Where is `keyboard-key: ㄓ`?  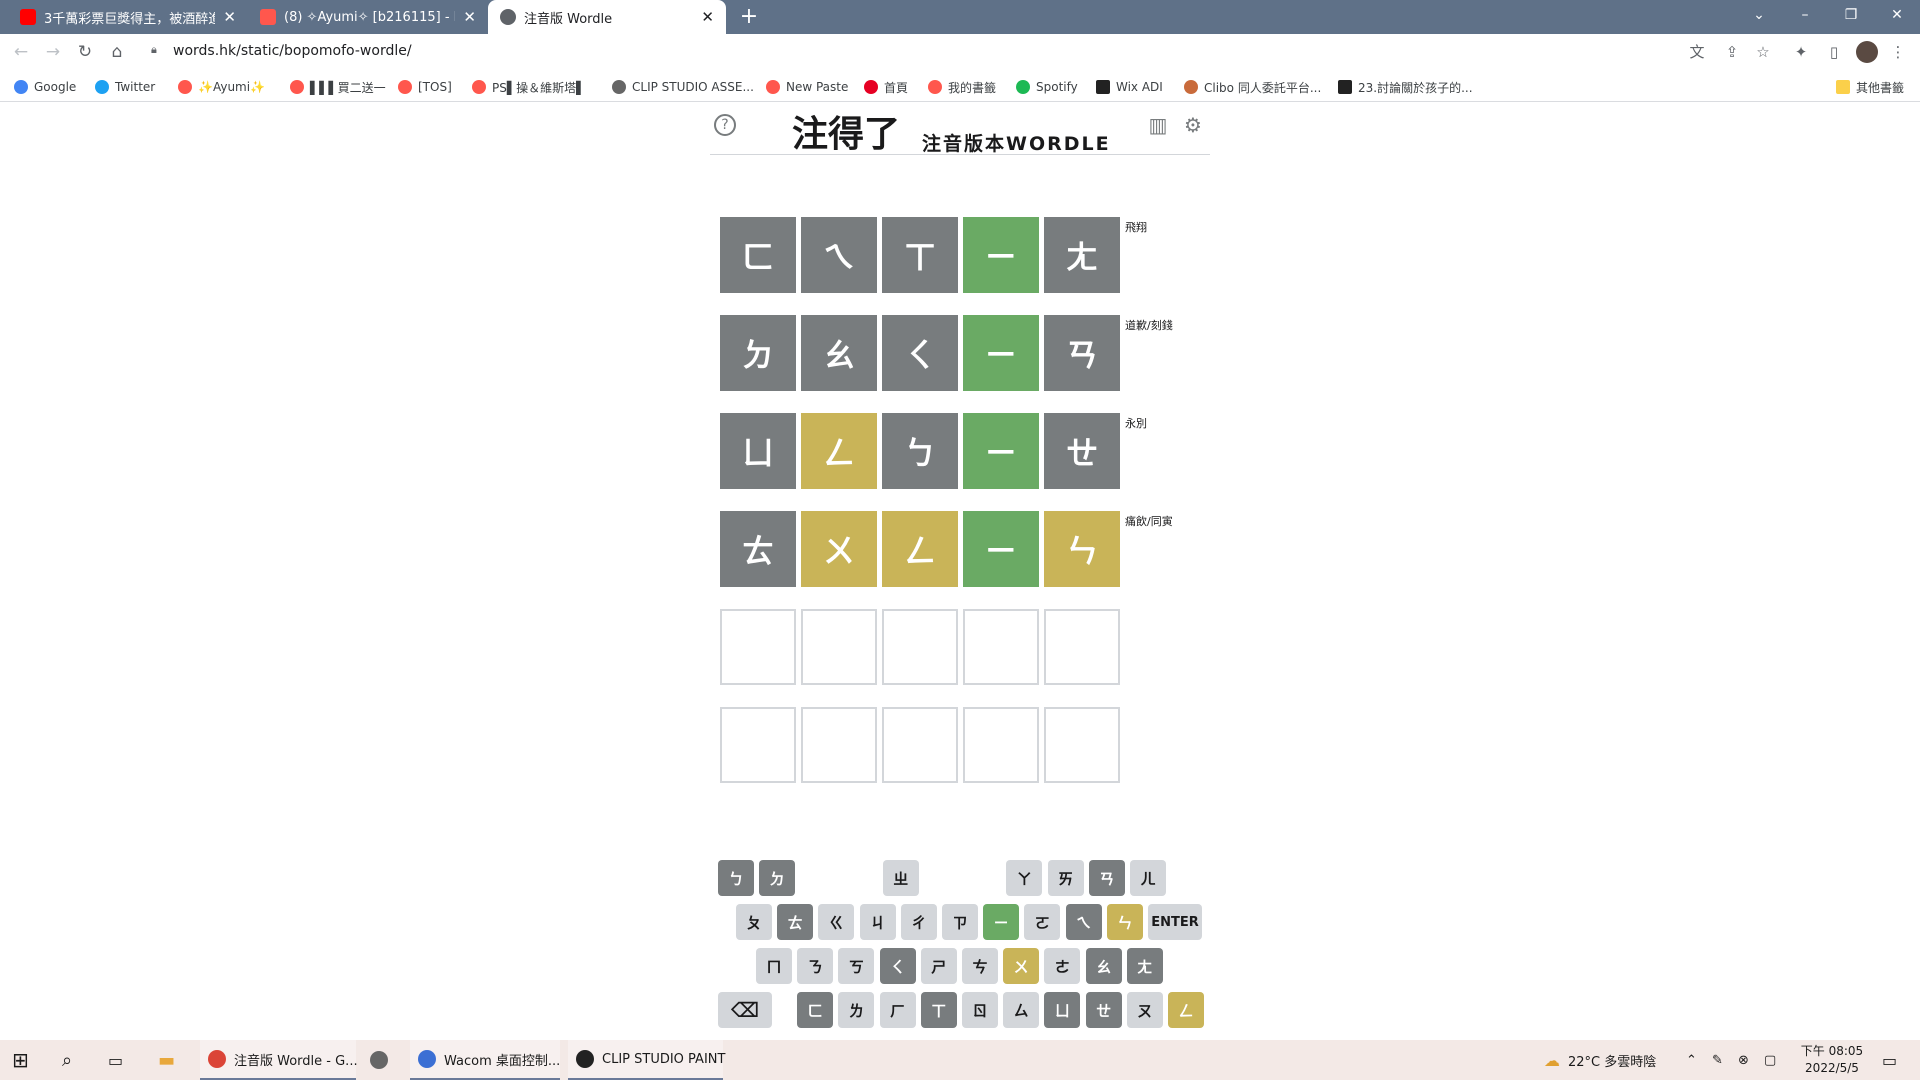 keyboard-key: ㄓ is located at coordinates (900, 878).